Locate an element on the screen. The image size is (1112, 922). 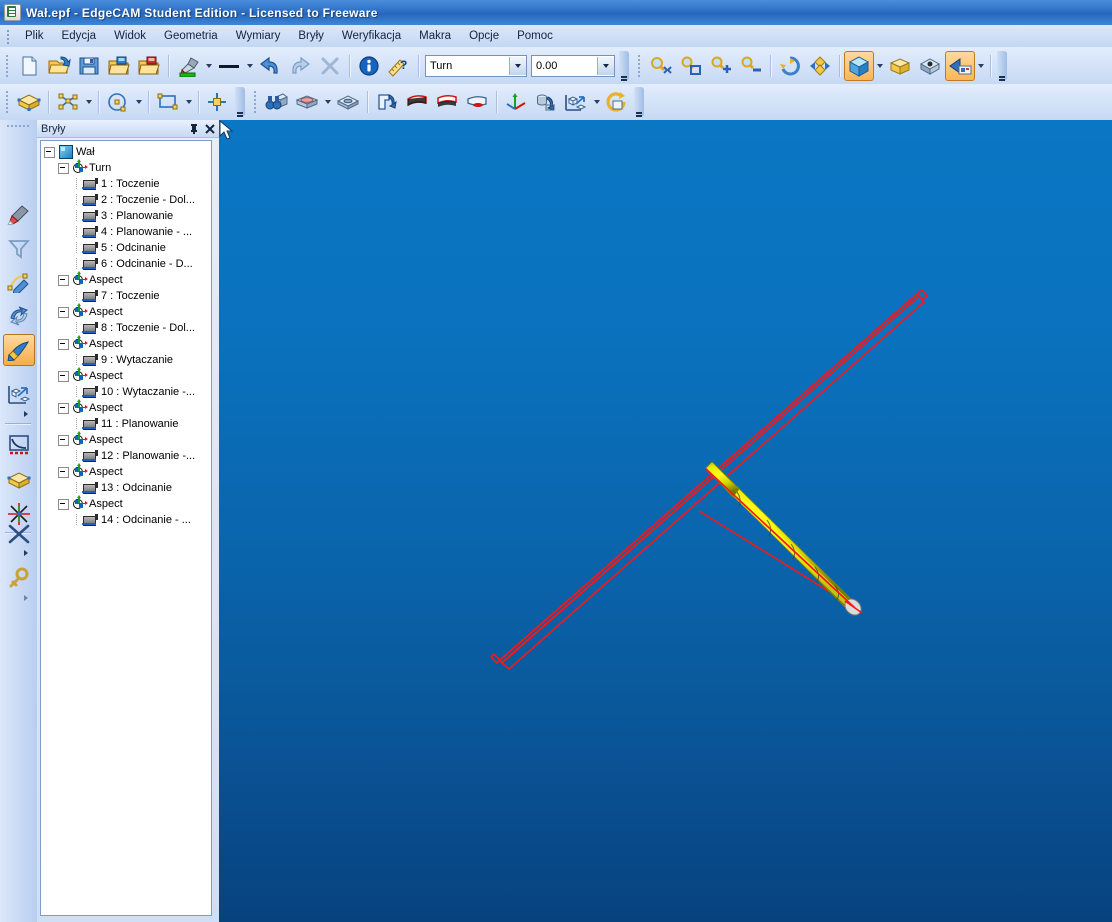
rectangle-button is located at coordinates (168, 102).